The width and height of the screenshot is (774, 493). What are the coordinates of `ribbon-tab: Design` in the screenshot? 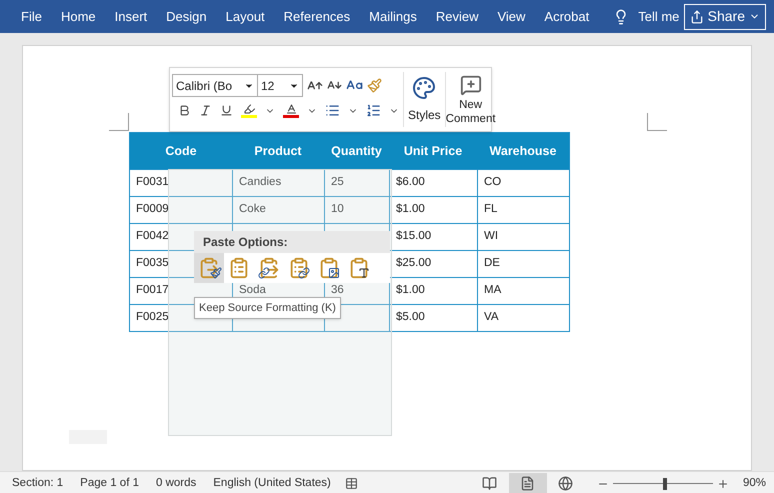 It's located at (186, 16).